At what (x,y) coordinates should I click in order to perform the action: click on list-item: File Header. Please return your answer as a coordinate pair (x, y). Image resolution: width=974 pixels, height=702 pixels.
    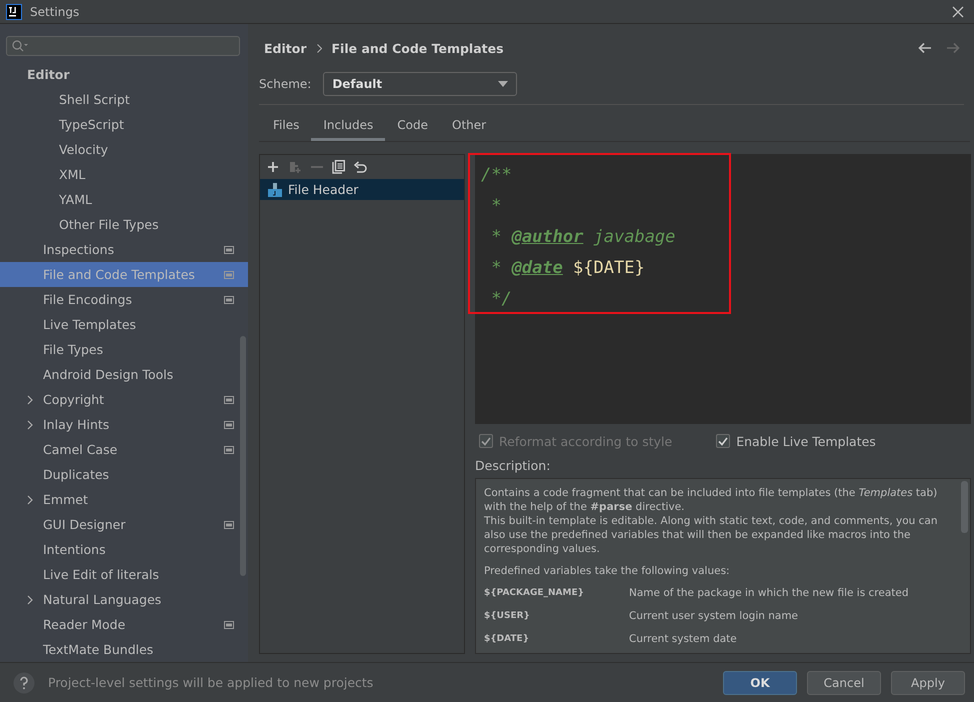
    Looking at the image, I should click on (362, 189).